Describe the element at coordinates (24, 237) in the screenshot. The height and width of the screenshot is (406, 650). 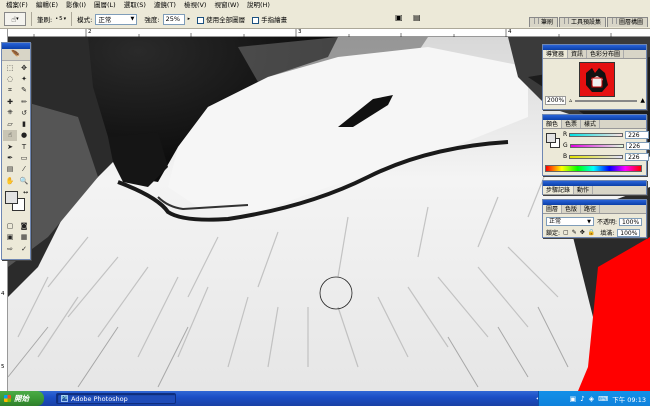
I see `screen-mode-full-icon: ▦` at that location.